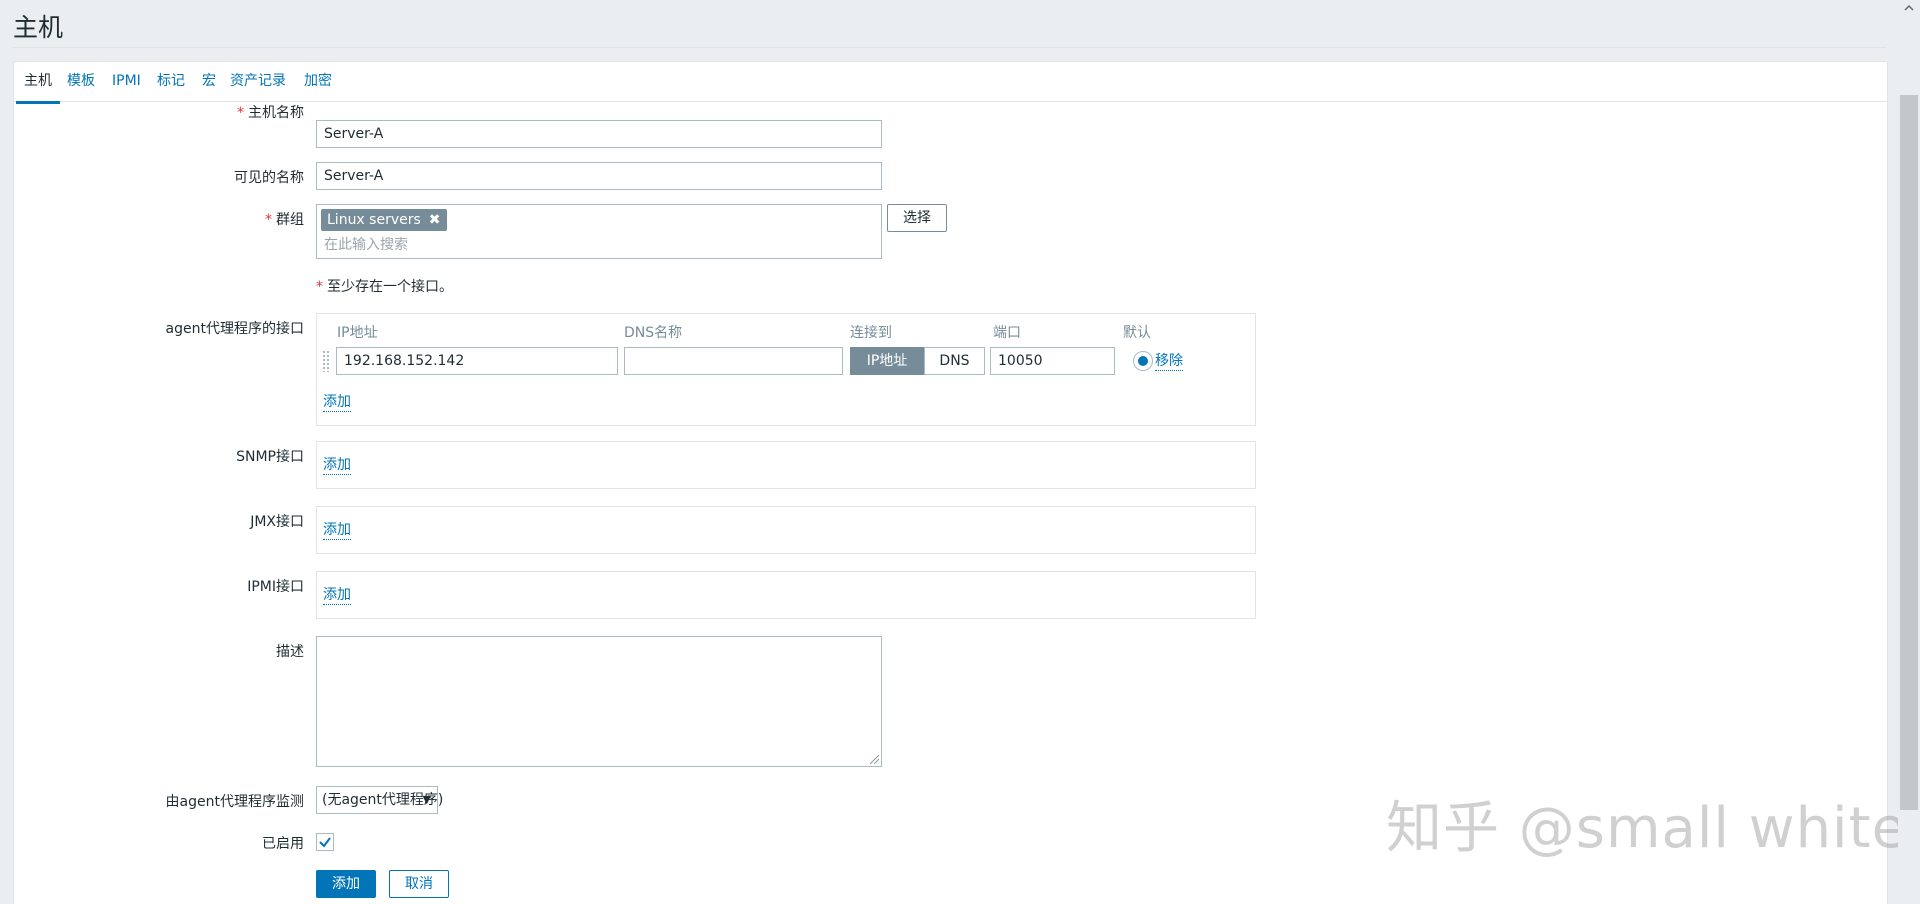 This screenshot has width=1920, height=904. I want to click on drag-handle-icon, so click(326, 361).